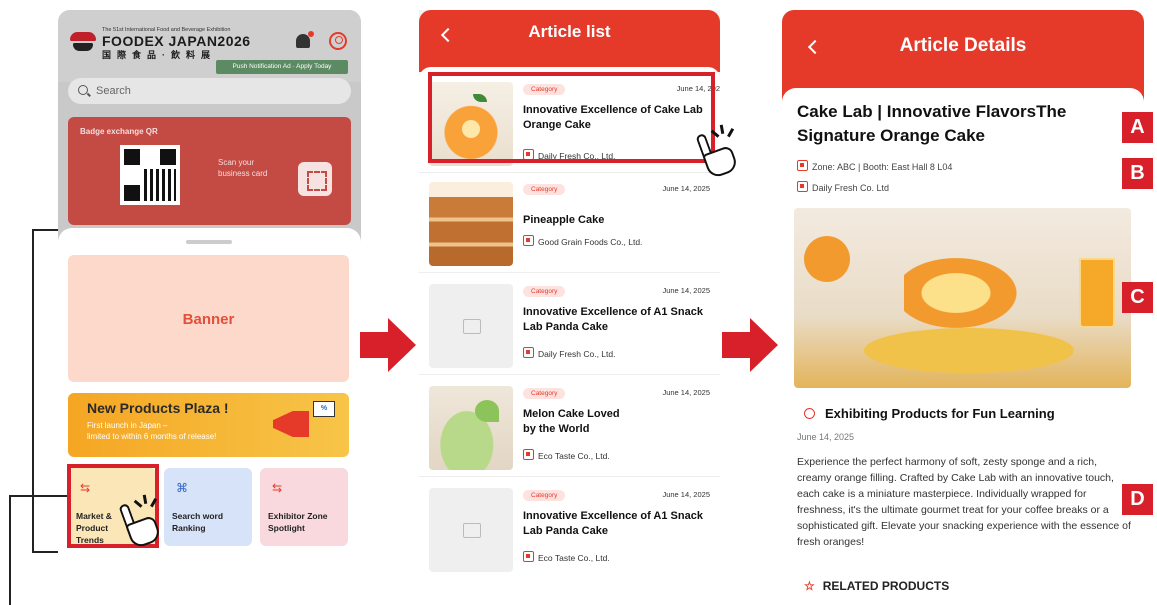 This screenshot has width=1157, height=605. I want to click on highlight-box-article, so click(571, 117).